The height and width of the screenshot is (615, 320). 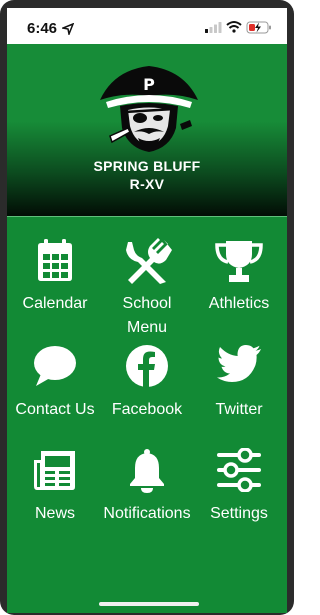 I want to click on school-name-line2: R-XV, so click(x=147, y=184).